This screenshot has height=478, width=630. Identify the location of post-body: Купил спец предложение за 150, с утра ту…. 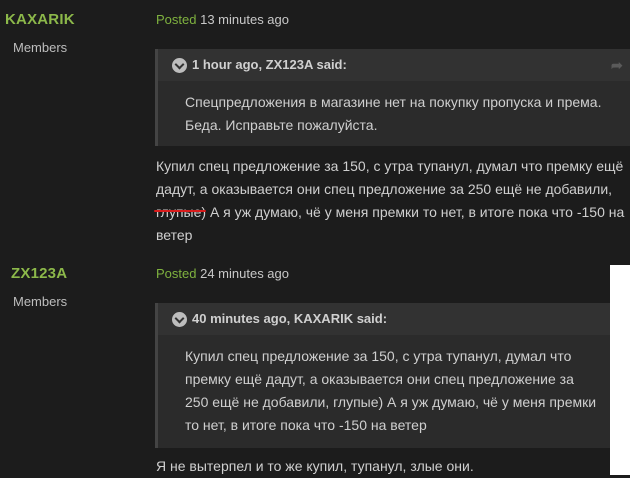
(390, 200).